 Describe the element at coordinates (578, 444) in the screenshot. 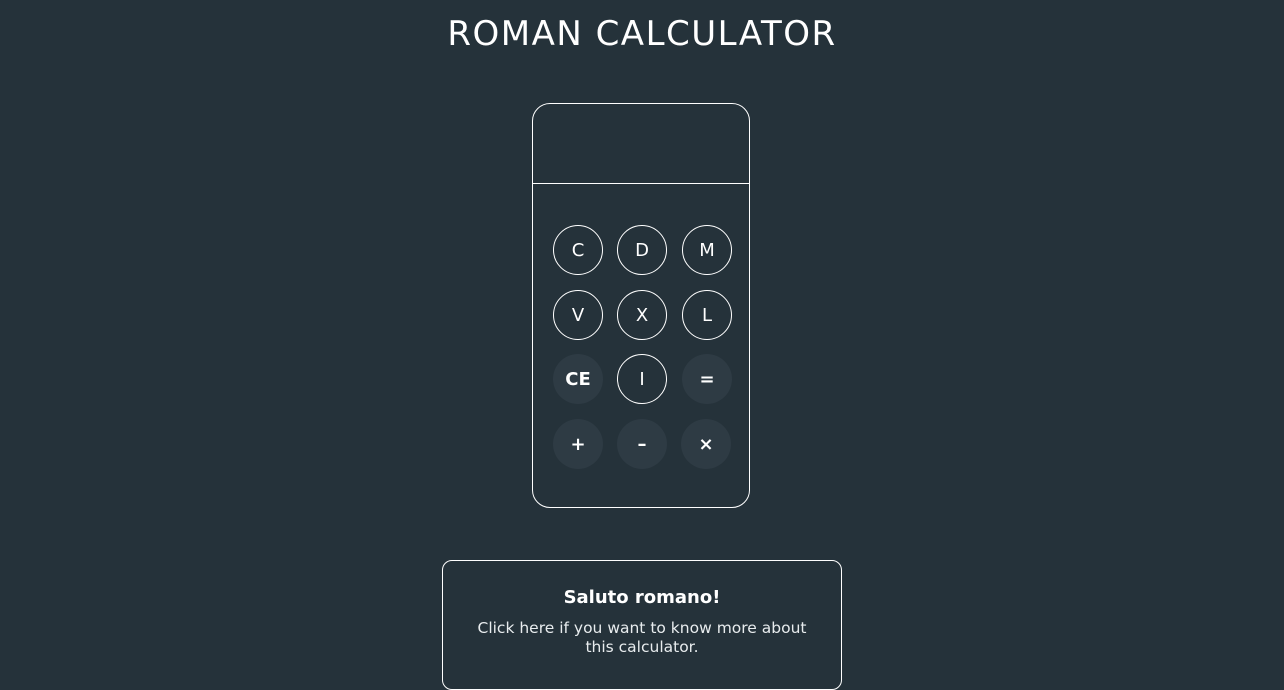

I see `plus-button: +` at that location.